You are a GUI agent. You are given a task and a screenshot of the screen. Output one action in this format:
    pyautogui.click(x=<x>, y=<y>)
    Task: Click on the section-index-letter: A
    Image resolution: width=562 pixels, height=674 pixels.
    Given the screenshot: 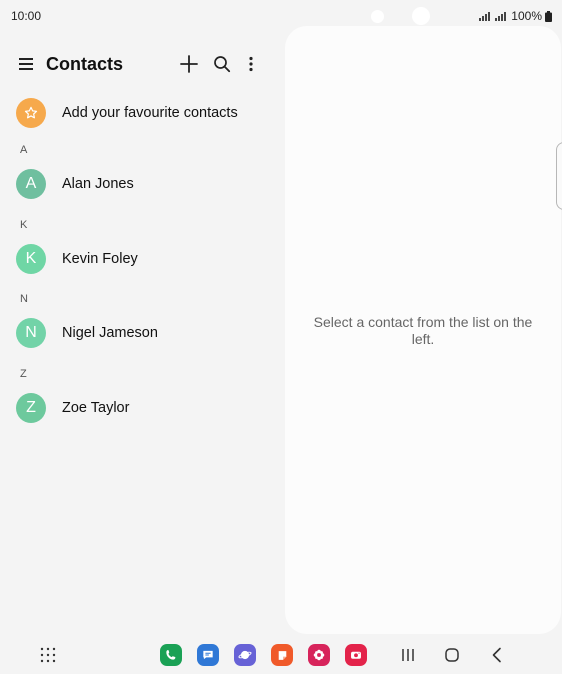 What is the action you would take?
    pyautogui.click(x=24, y=150)
    